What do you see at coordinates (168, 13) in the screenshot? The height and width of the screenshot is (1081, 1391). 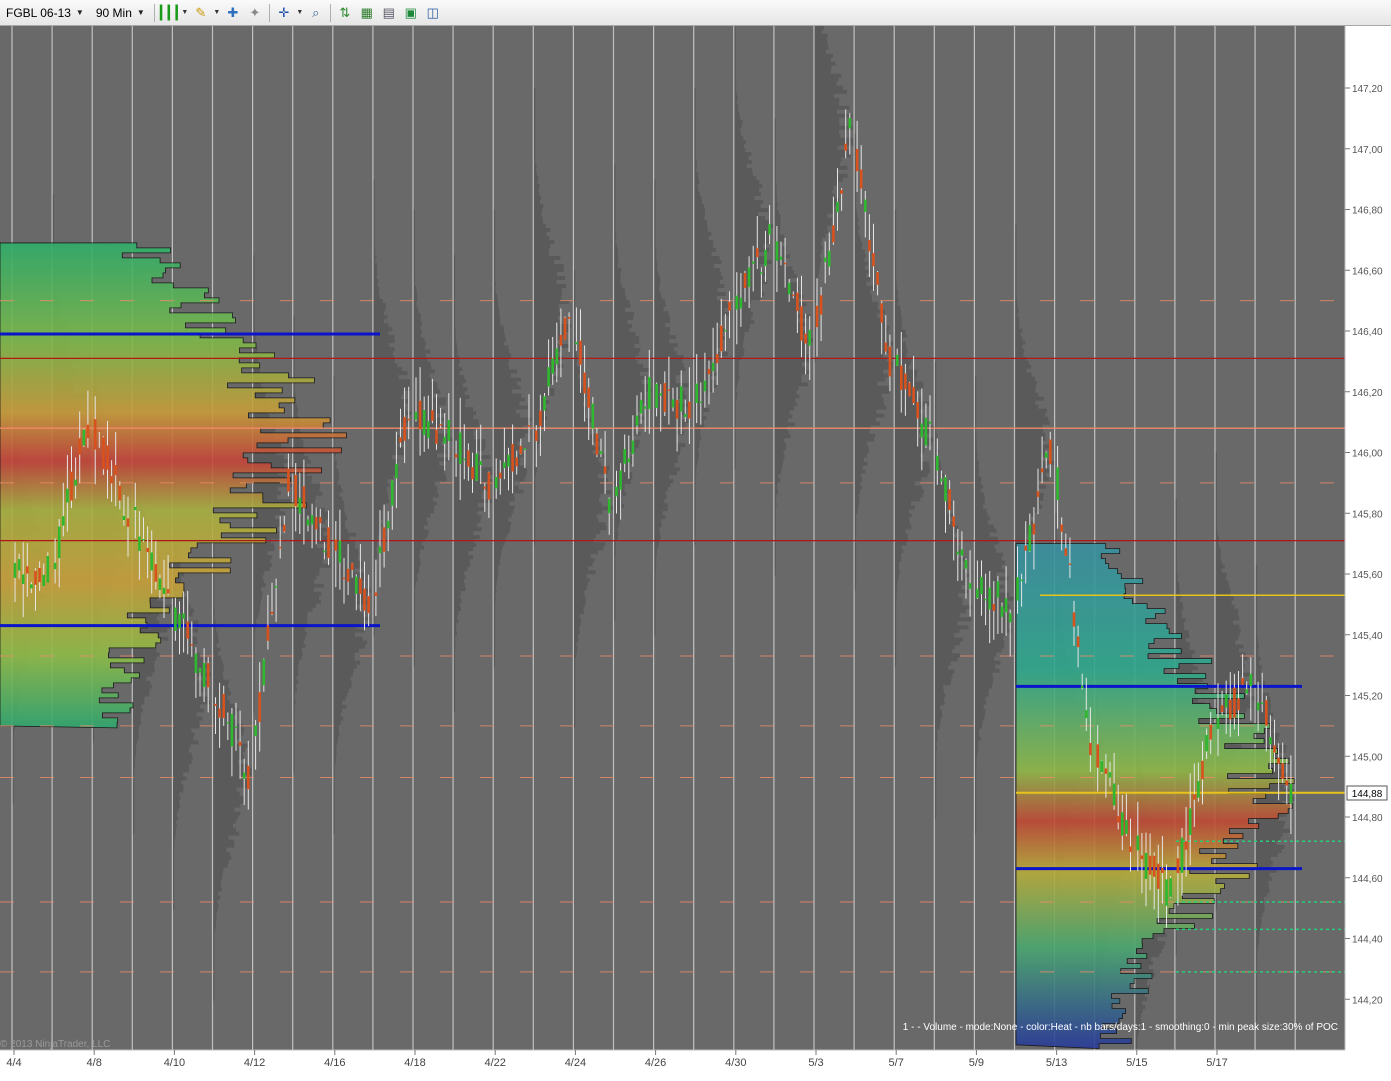 I see `bar-type-icon: ┃┃┃` at bounding box center [168, 13].